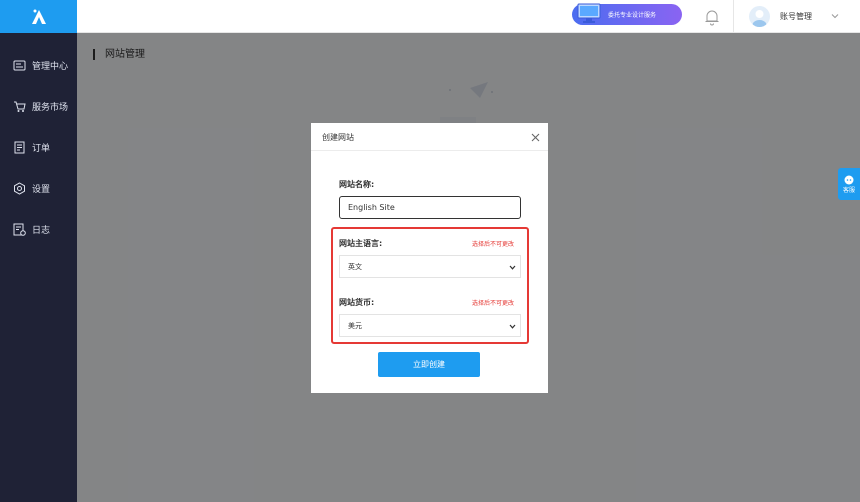 This screenshot has height=502, width=860. I want to click on sidebar-item-market: 服务市场, so click(38, 106).